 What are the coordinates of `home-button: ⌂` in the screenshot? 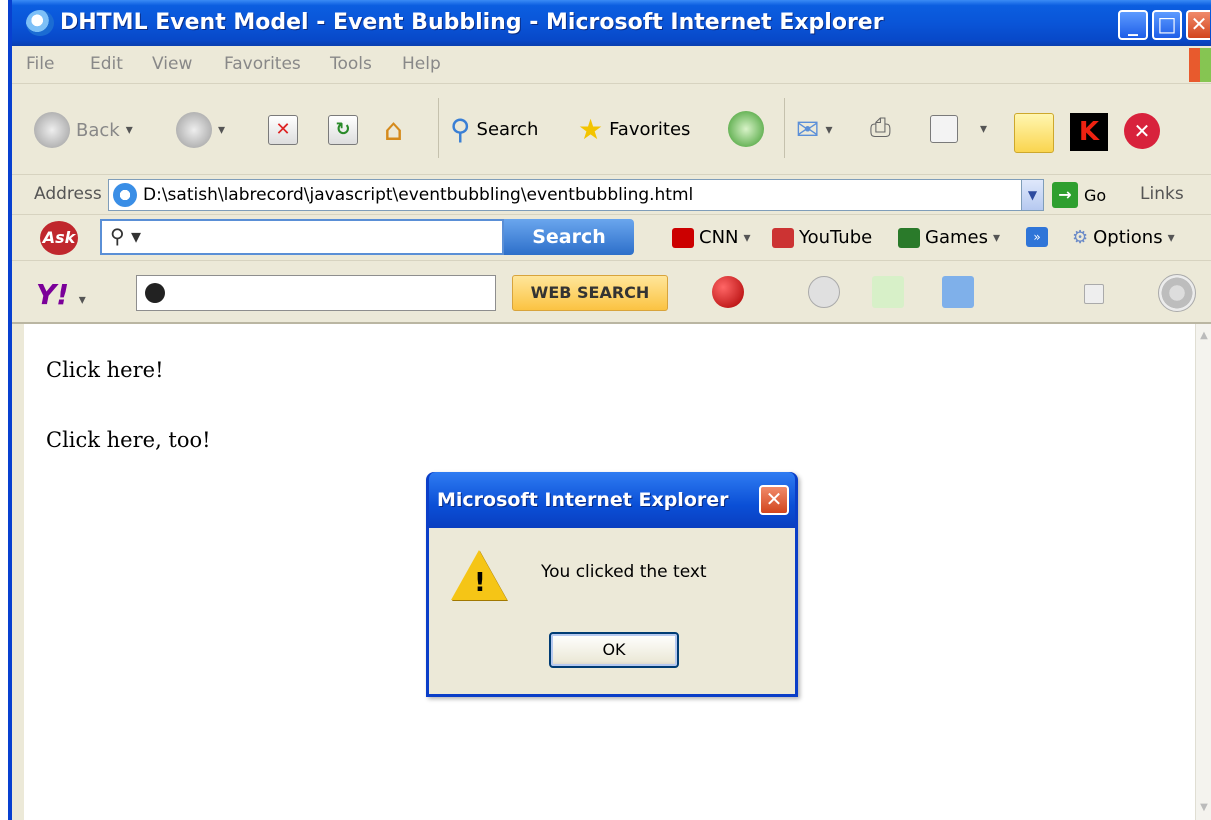 It's located at (393, 130).